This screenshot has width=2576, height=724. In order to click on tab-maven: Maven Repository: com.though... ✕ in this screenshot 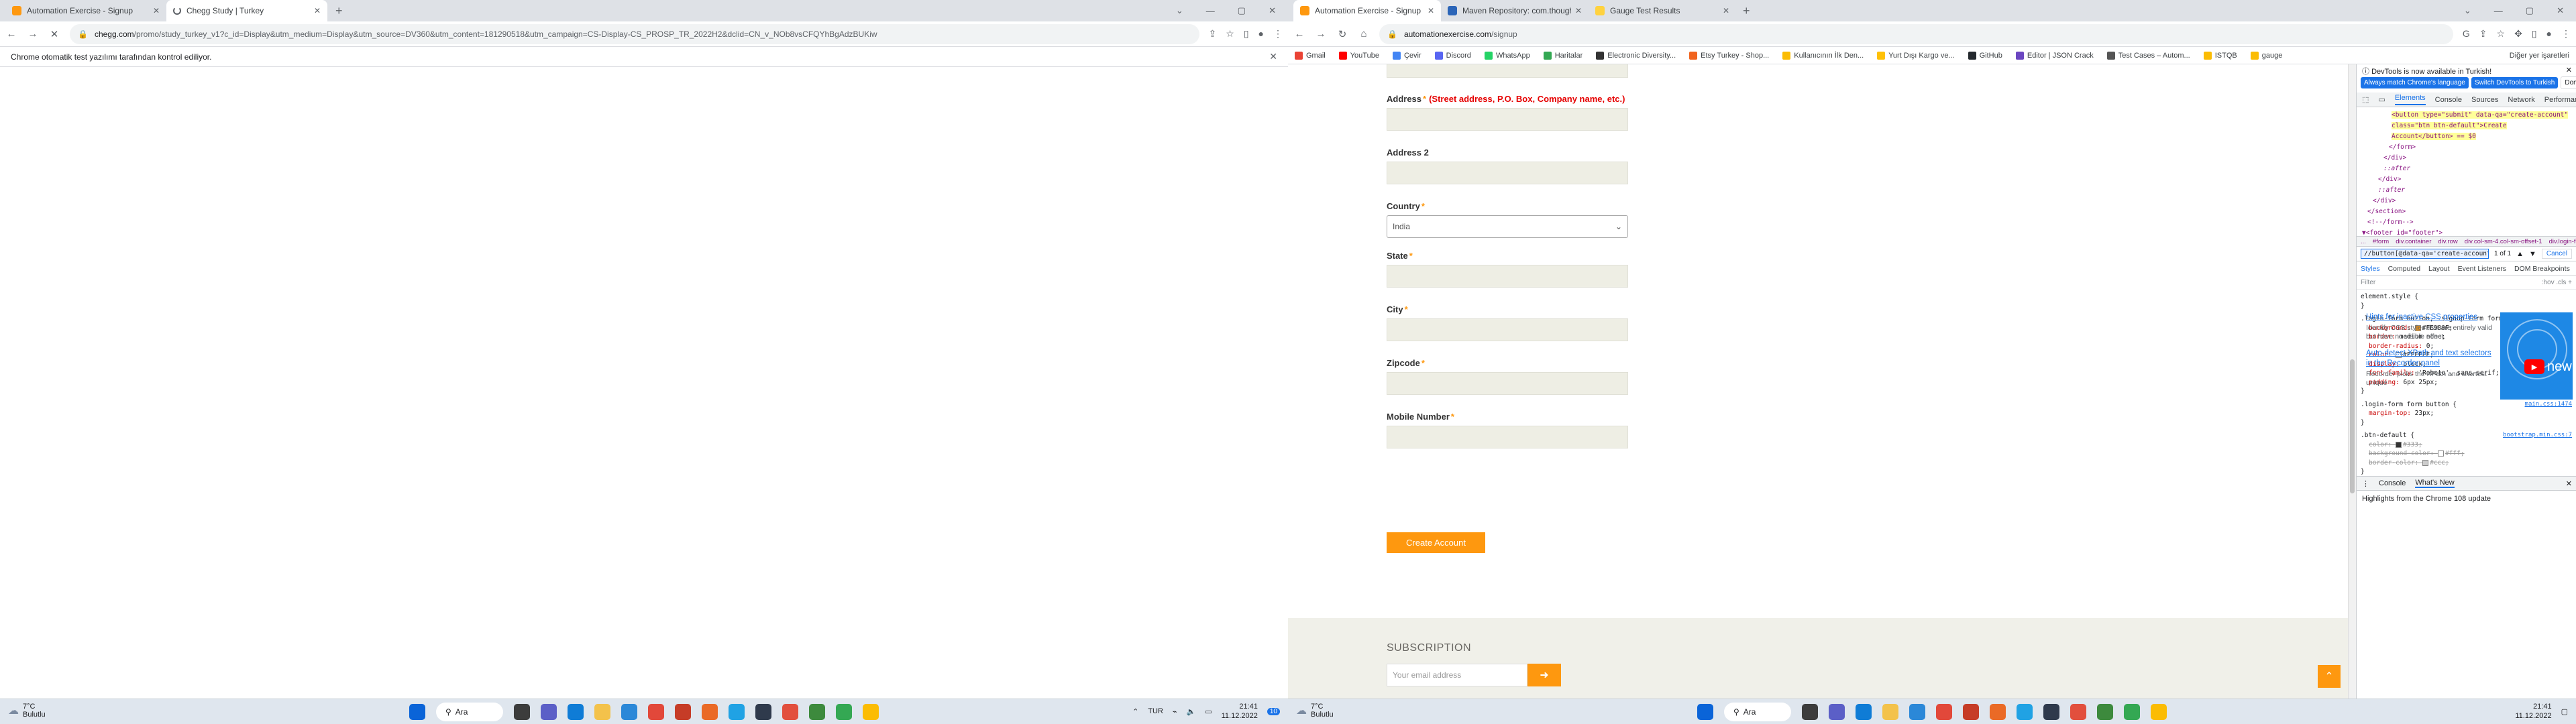, I will do `click(1515, 10)`.